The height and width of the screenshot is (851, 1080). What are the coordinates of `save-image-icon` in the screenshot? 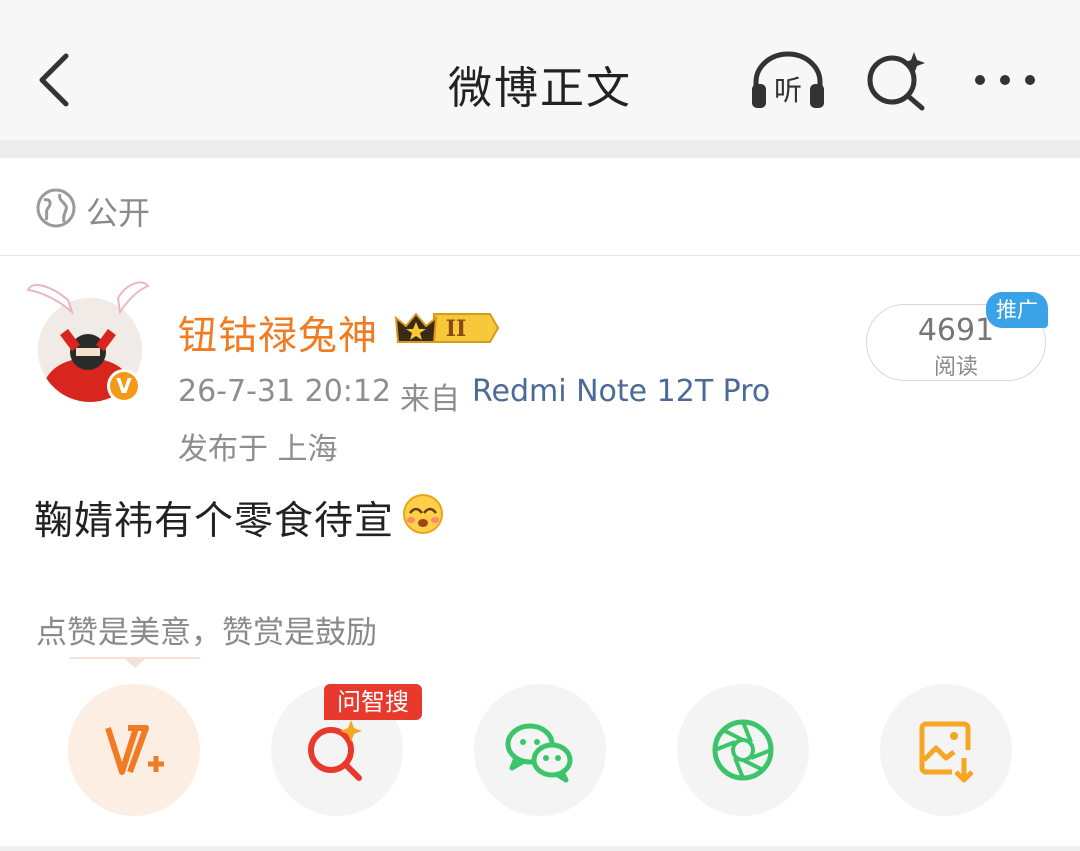 It's located at (946, 752).